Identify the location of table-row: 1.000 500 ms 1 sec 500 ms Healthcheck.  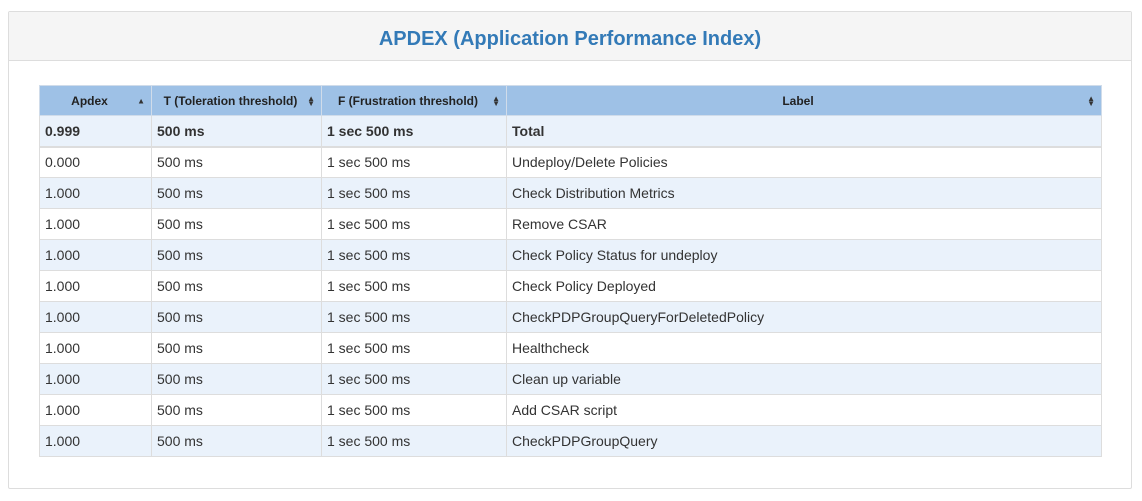
(570, 348).